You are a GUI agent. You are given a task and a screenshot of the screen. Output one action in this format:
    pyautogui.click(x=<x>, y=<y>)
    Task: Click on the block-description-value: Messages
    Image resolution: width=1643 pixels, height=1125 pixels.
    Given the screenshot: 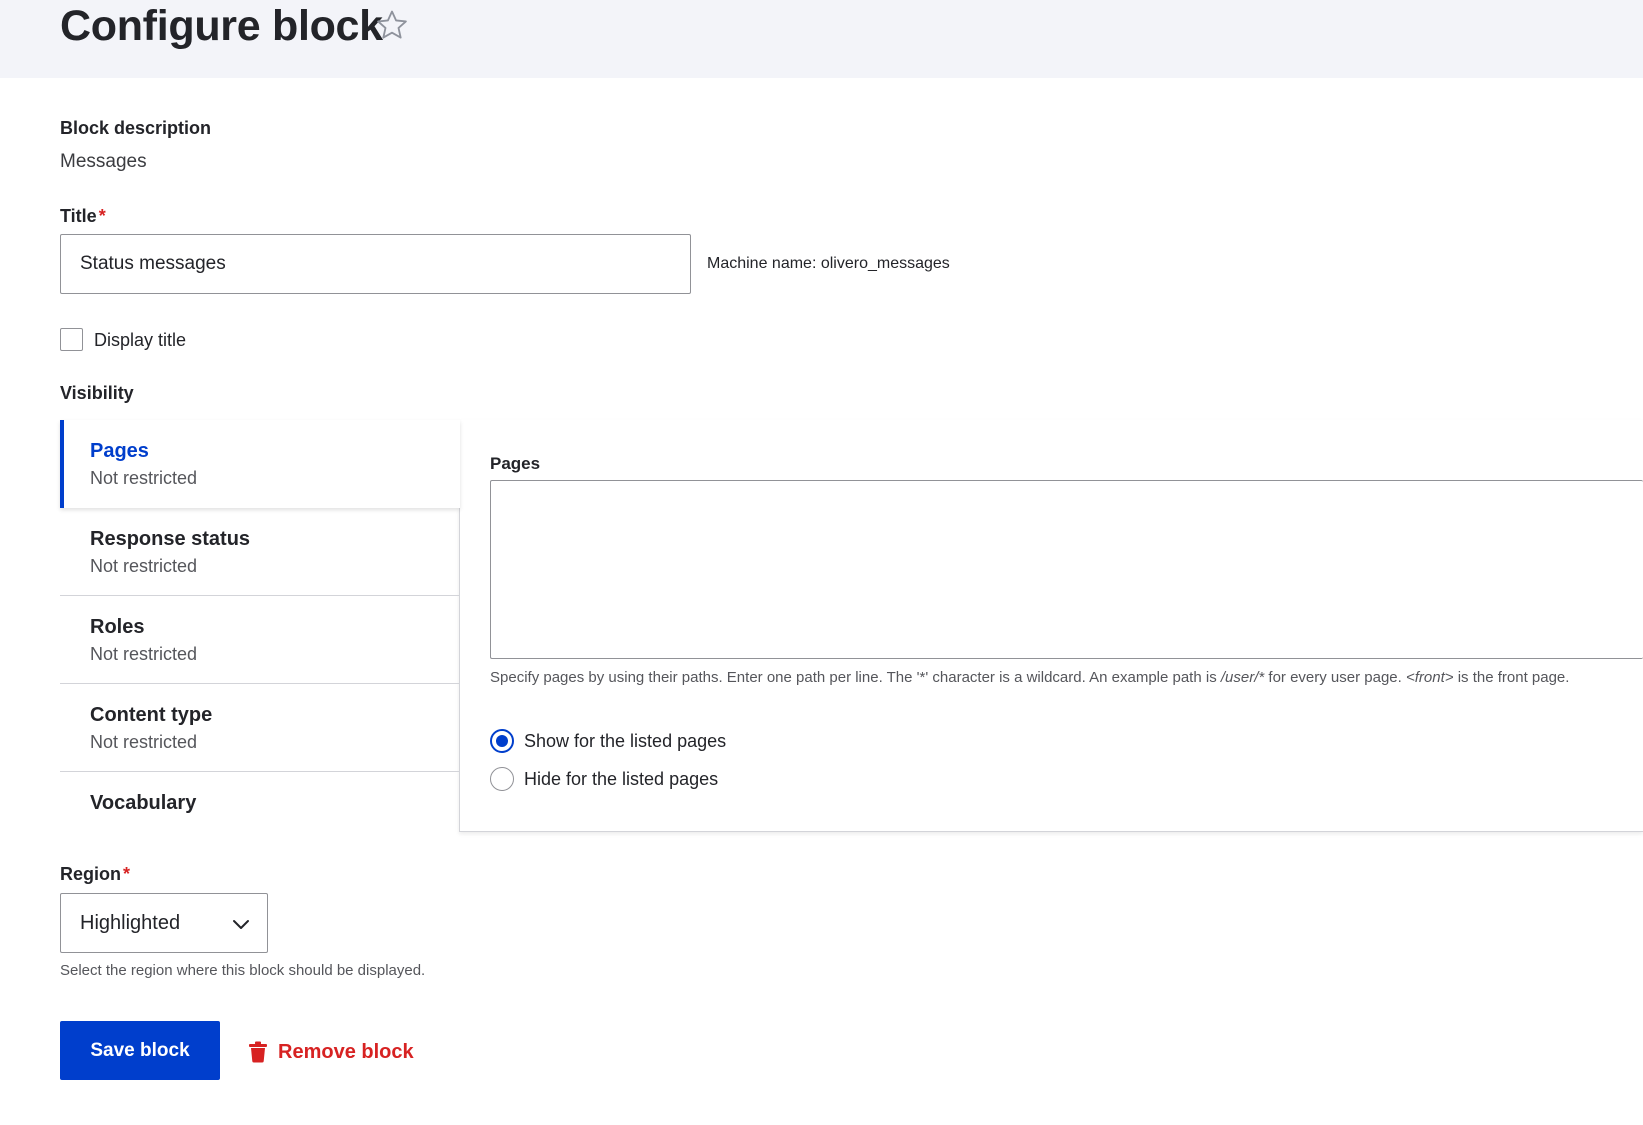 What is the action you would take?
    pyautogui.click(x=103, y=161)
    